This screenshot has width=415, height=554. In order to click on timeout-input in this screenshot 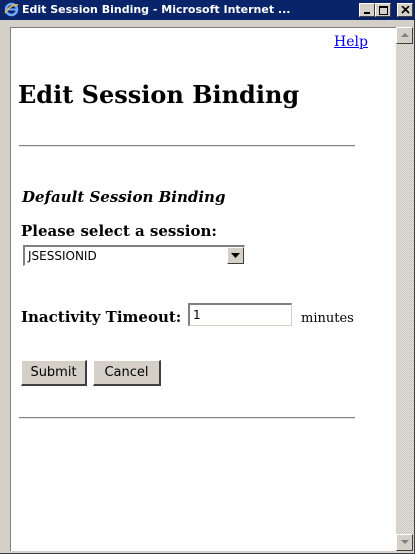, I will do `click(240, 314)`.